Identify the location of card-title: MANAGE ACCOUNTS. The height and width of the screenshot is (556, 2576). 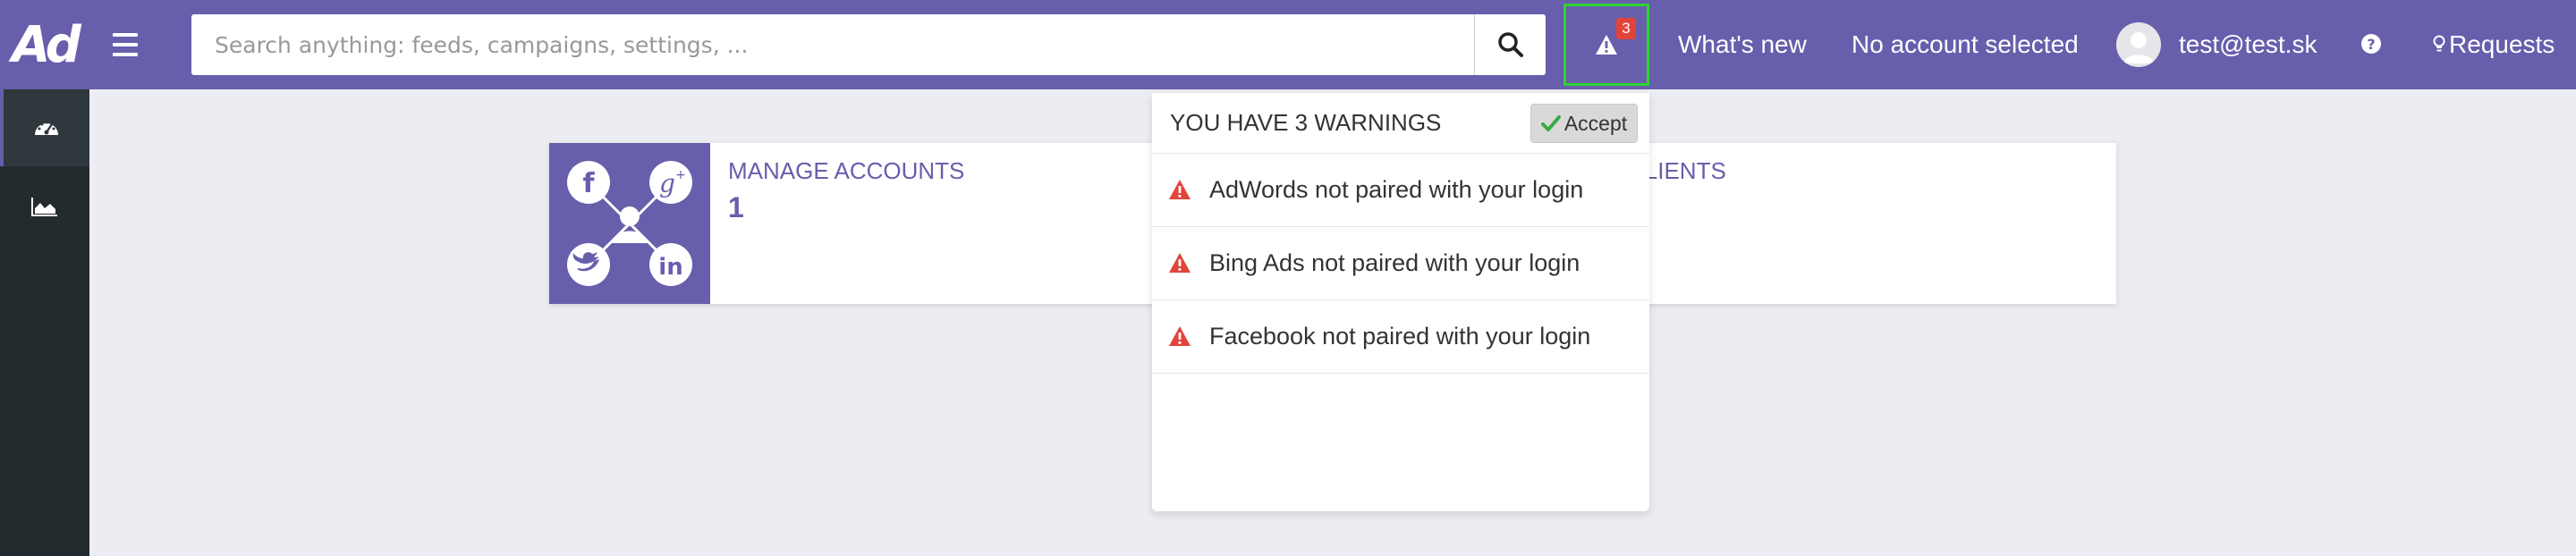
(846, 170).